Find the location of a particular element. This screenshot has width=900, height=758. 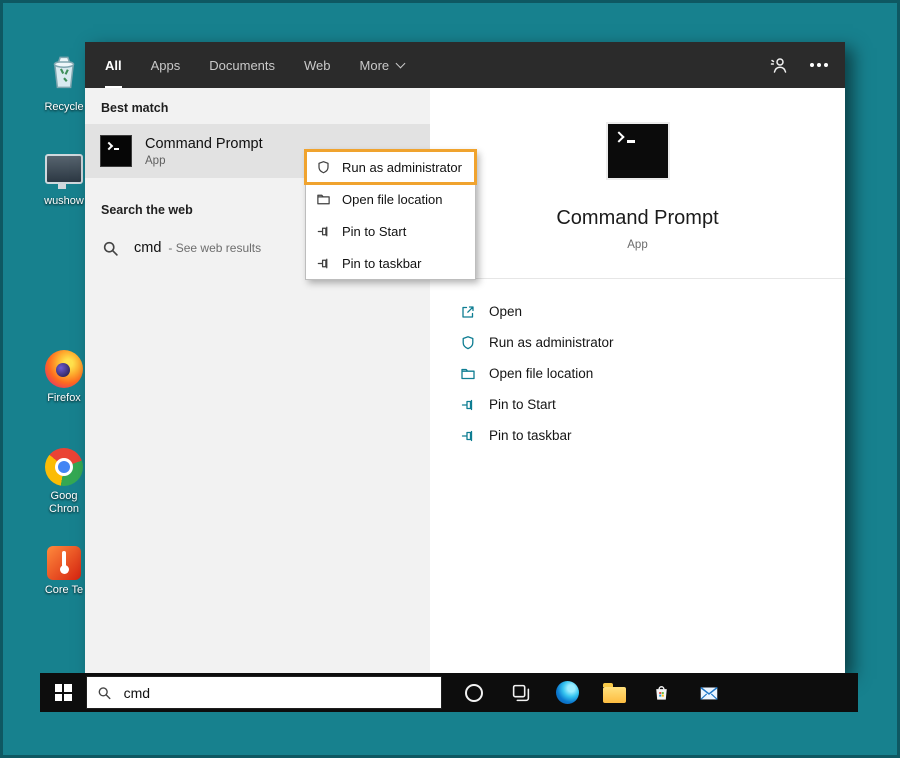

desktop-icon-recycle-bin: Recycle is located at coordinates (64, 83).